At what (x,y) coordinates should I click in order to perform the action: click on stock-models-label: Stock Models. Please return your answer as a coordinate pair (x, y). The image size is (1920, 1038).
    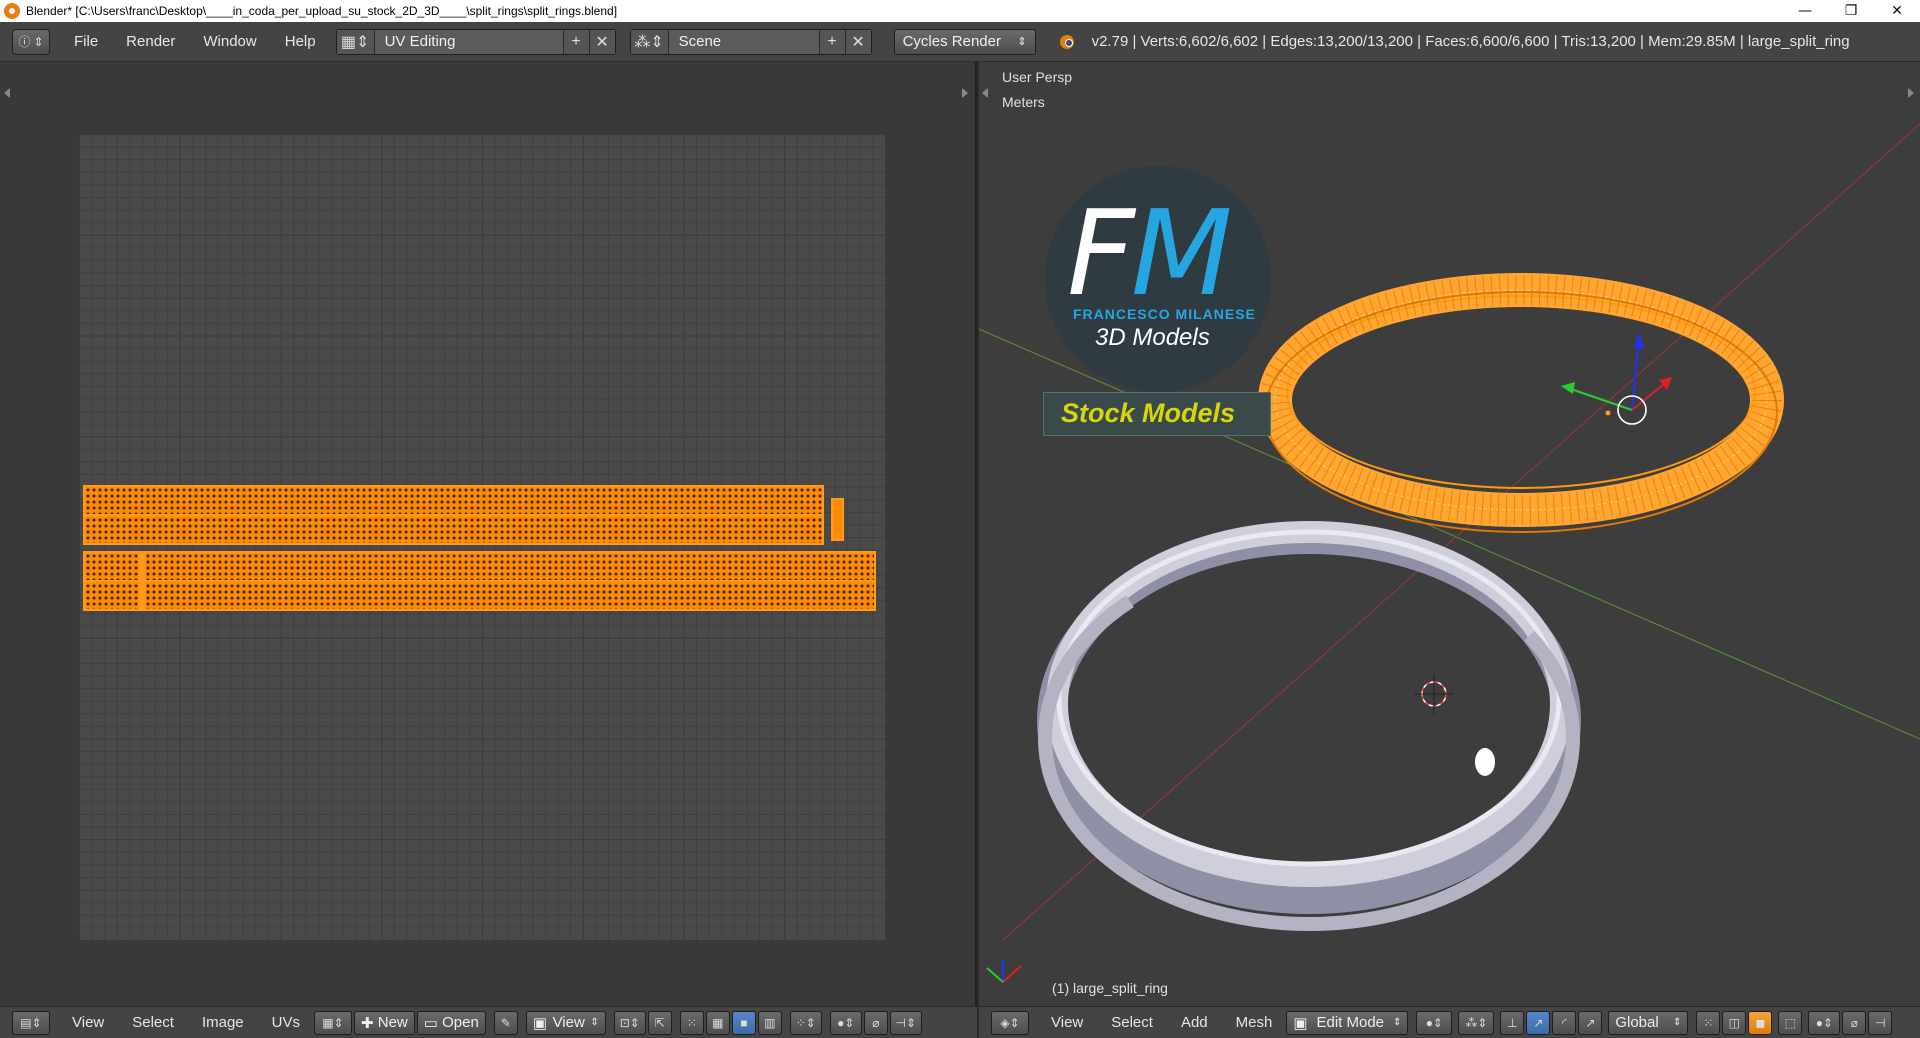
    Looking at the image, I should click on (1148, 413).